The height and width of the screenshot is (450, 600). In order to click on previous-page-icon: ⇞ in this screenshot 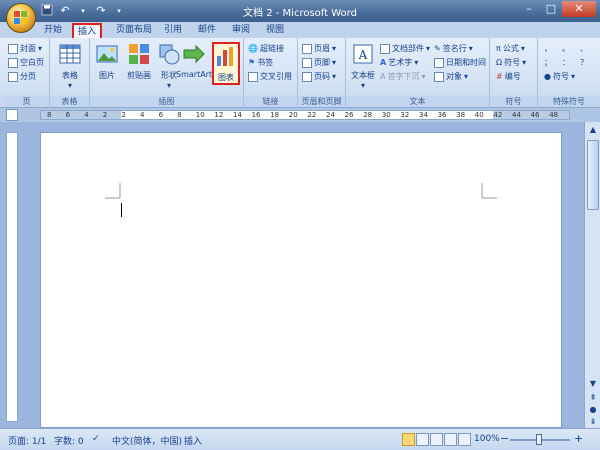, I will do `click(593, 398)`.